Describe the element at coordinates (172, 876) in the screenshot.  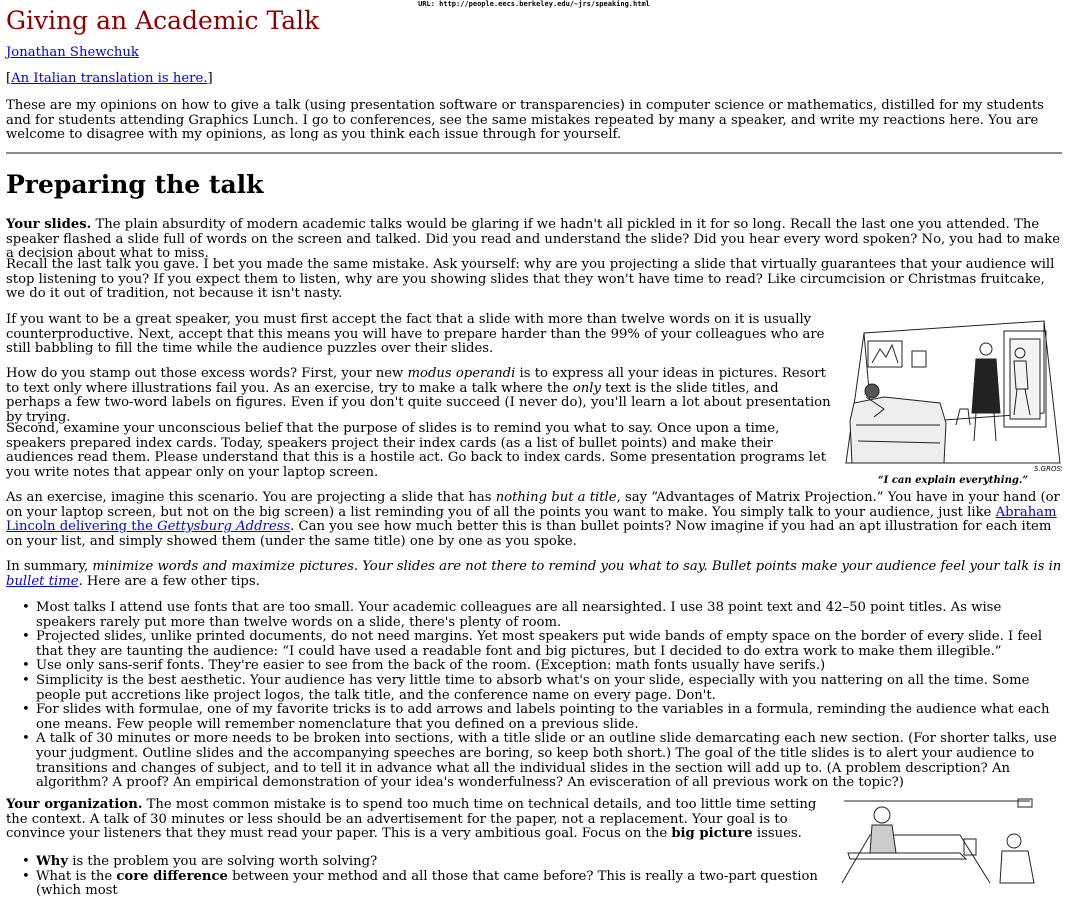
I see `org-core-difference: core difference` at that location.